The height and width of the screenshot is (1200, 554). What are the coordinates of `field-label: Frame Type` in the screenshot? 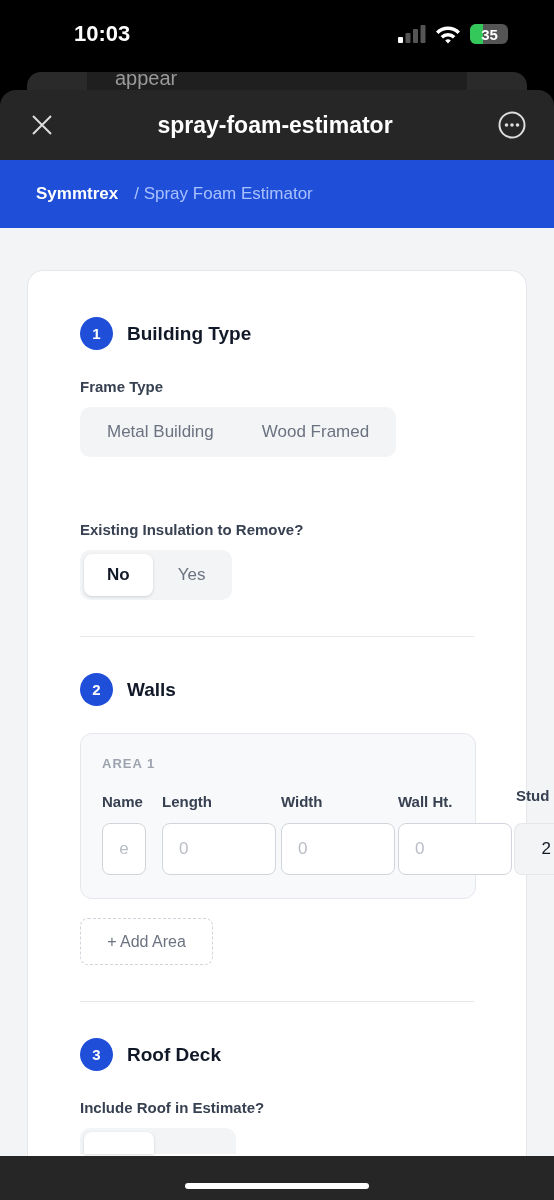 It's located at (122, 387).